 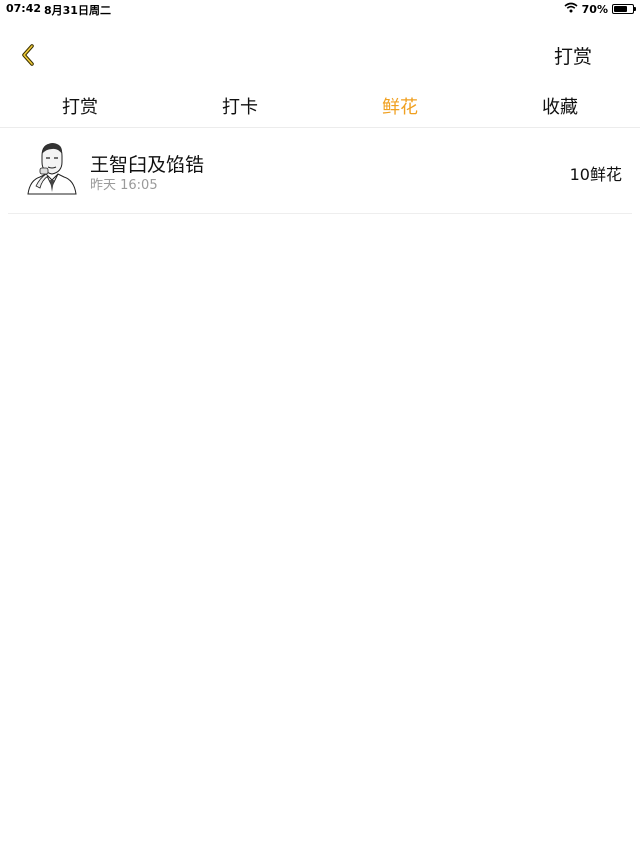 I want to click on back-button, so click(x=29, y=55).